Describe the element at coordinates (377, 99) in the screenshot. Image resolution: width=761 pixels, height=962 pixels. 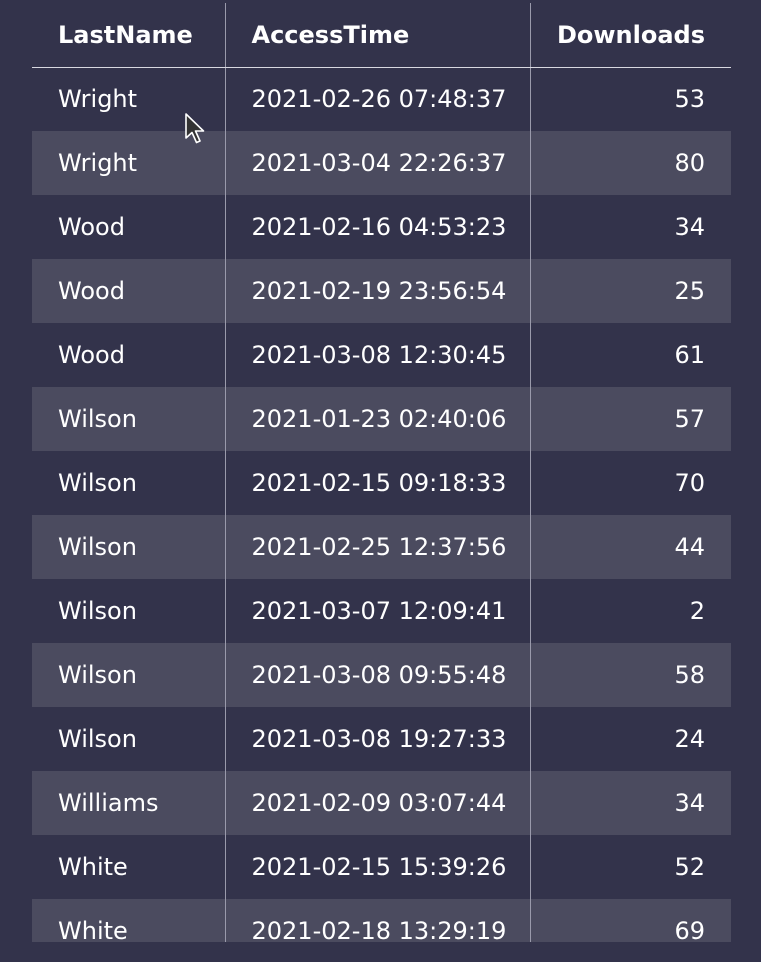
I see `cell-accesstime: 2021-02-26 07:48:37` at that location.